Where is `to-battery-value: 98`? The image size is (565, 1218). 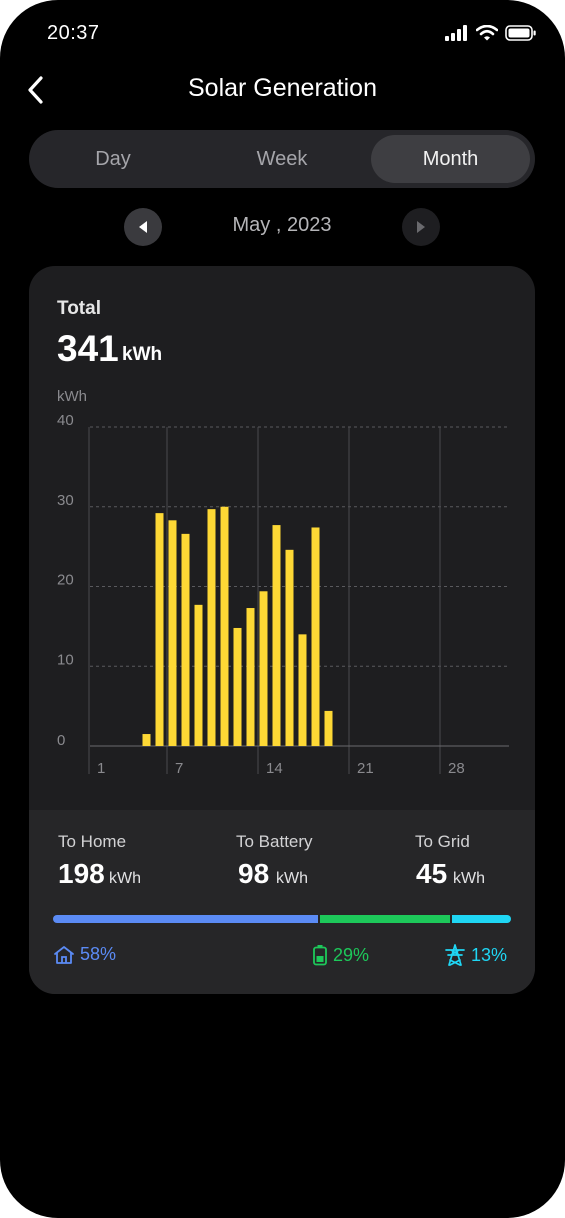
to-battery-value: 98 is located at coordinates (254, 873).